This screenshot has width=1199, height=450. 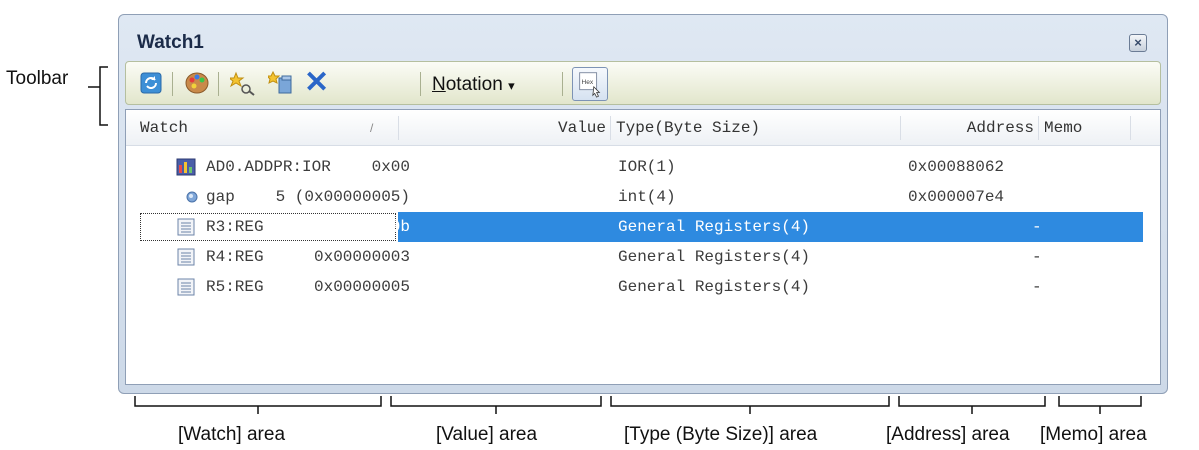 What do you see at coordinates (391, 167) in the screenshot?
I see `watch-value: 0x00` at bounding box center [391, 167].